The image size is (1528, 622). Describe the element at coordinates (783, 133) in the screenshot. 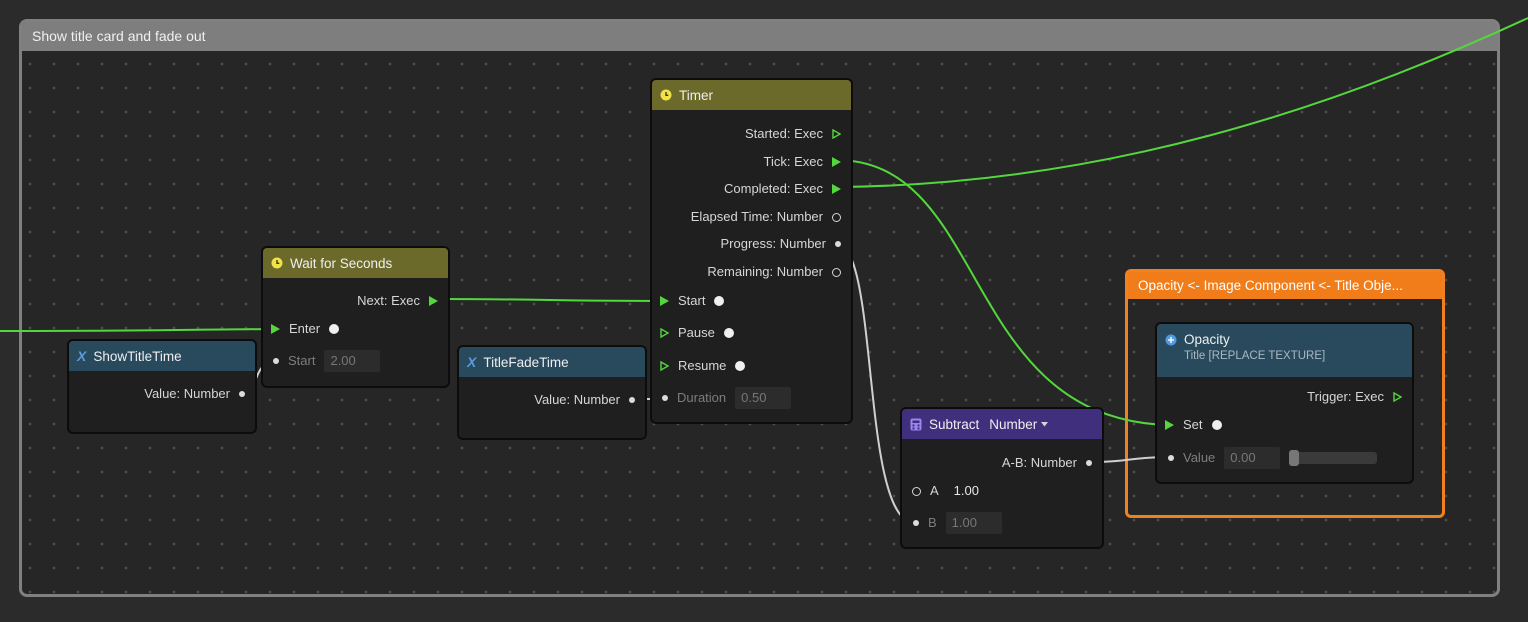

I see `started-label: Started: Exec` at that location.